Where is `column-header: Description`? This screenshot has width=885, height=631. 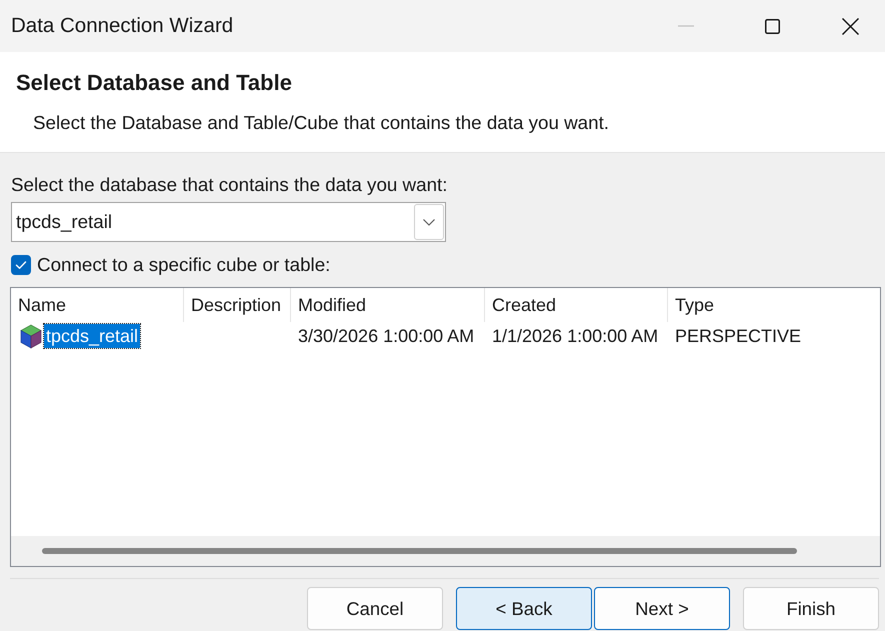 column-header: Description is located at coordinates (237, 305).